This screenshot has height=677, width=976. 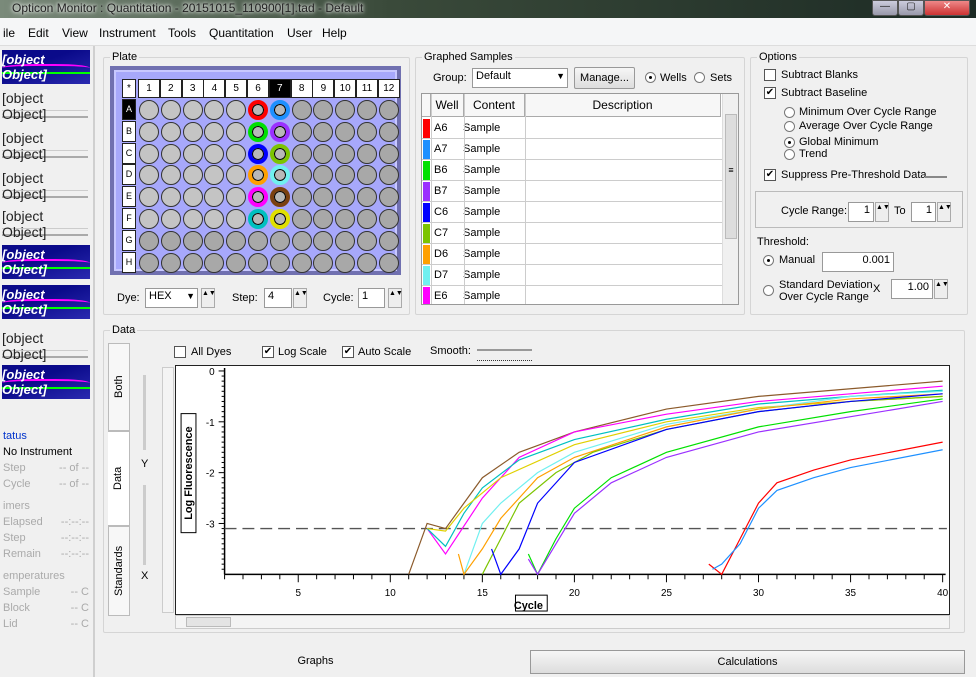 I want to click on plate-column-header: 5, so click(x=236, y=88).